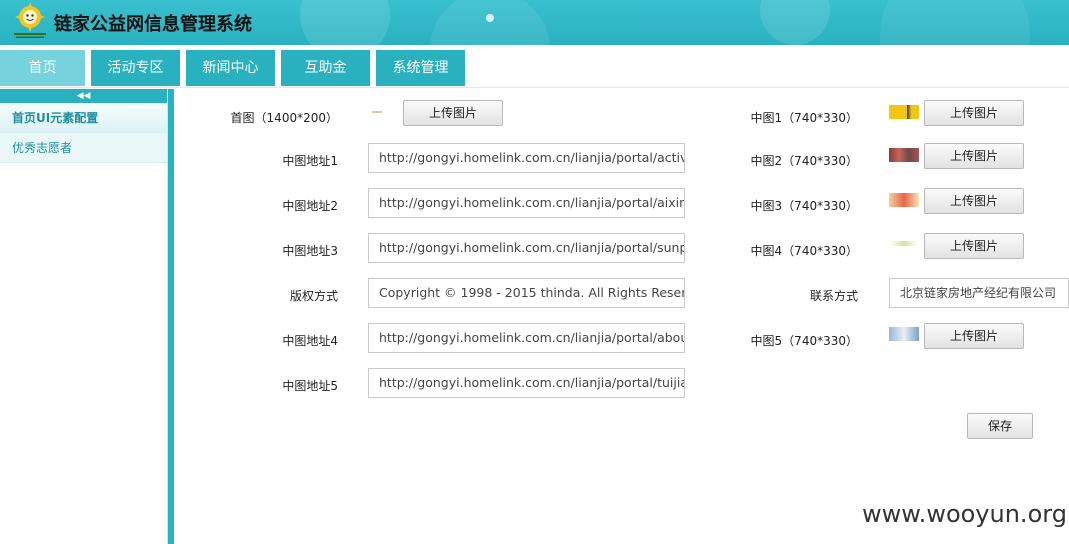 Image resolution: width=1069 pixels, height=544 pixels. What do you see at coordinates (964, 514) in the screenshot?
I see `watermark: www.wooyun.org` at bounding box center [964, 514].